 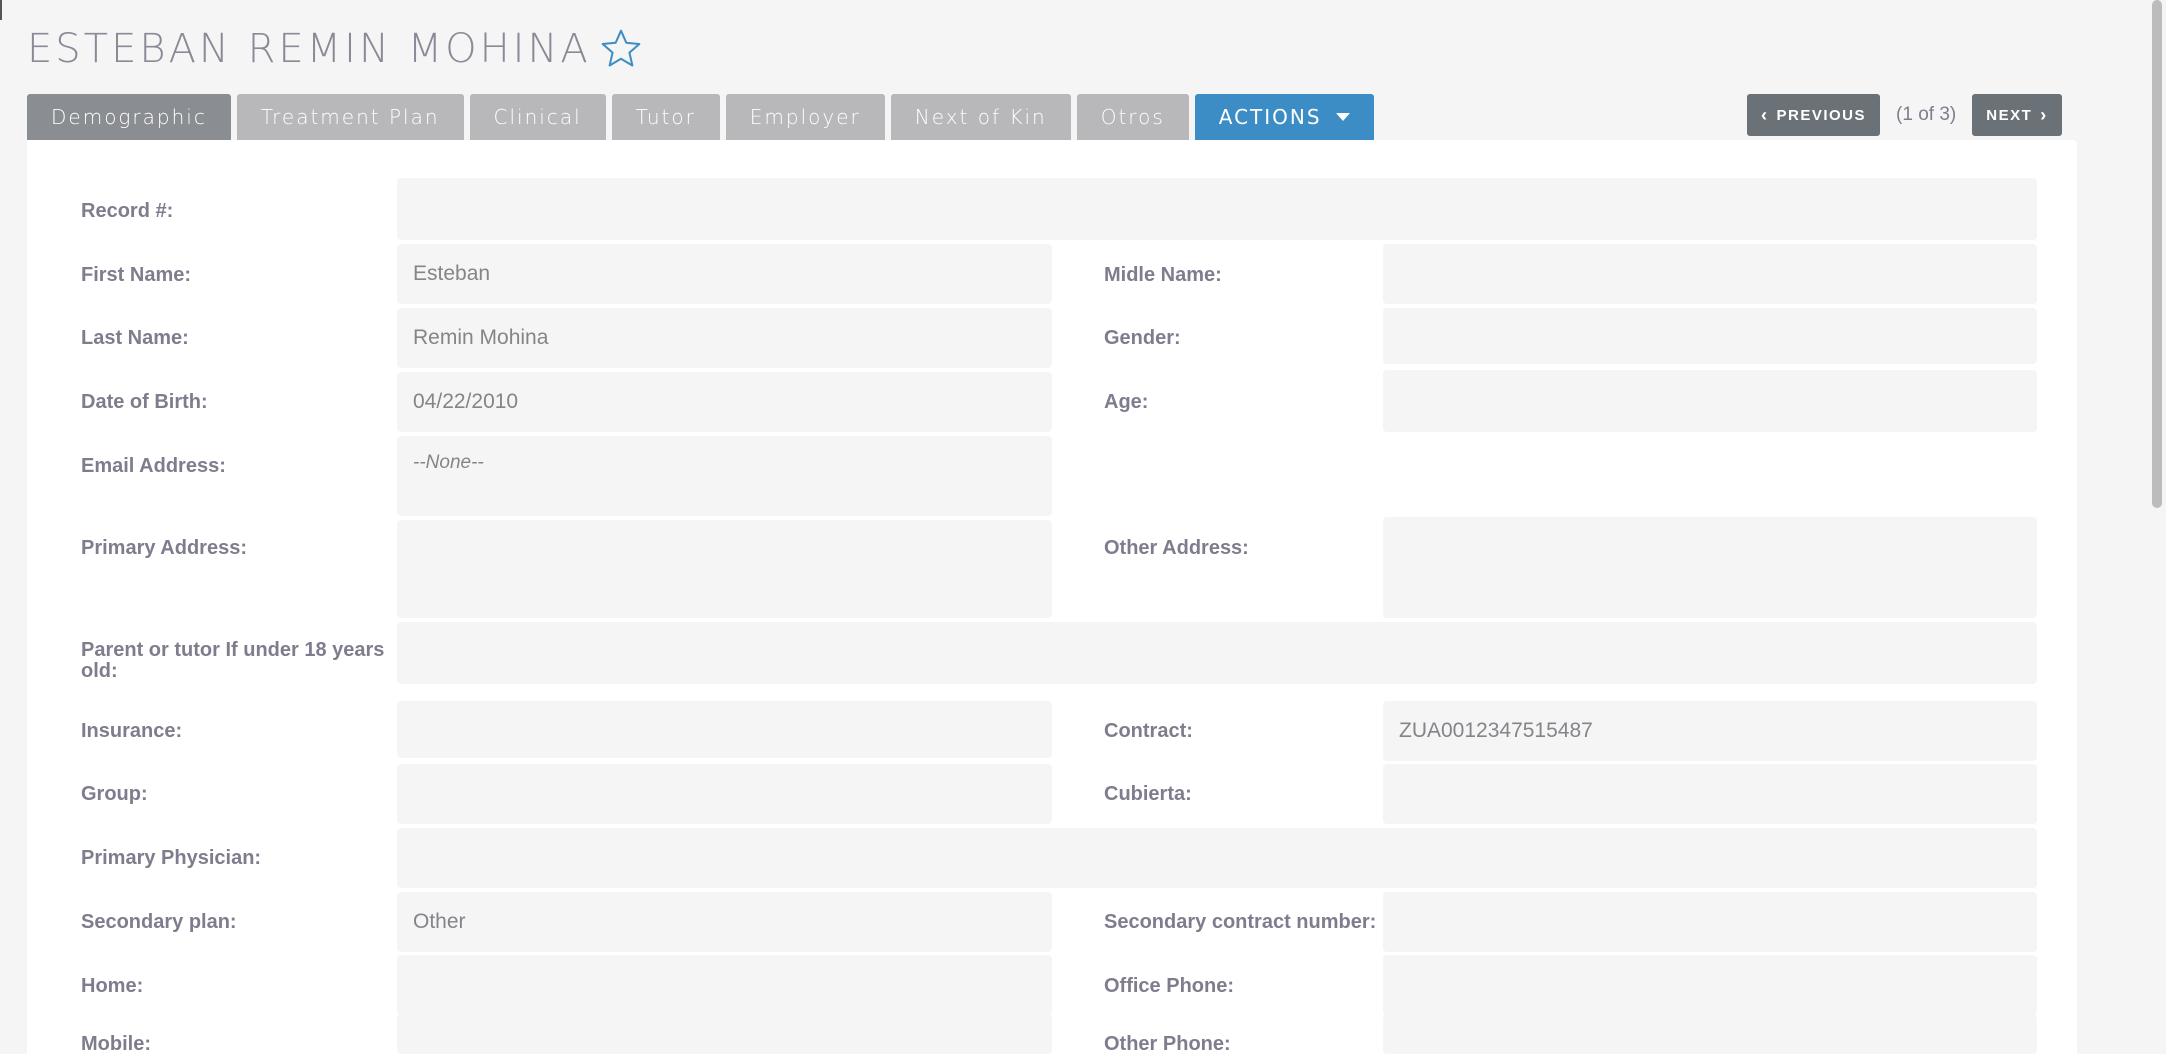 What do you see at coordinates (2157, 254) in the screenshot?
I see `scrollbar-thumb` at bounding box center [2157, 254].